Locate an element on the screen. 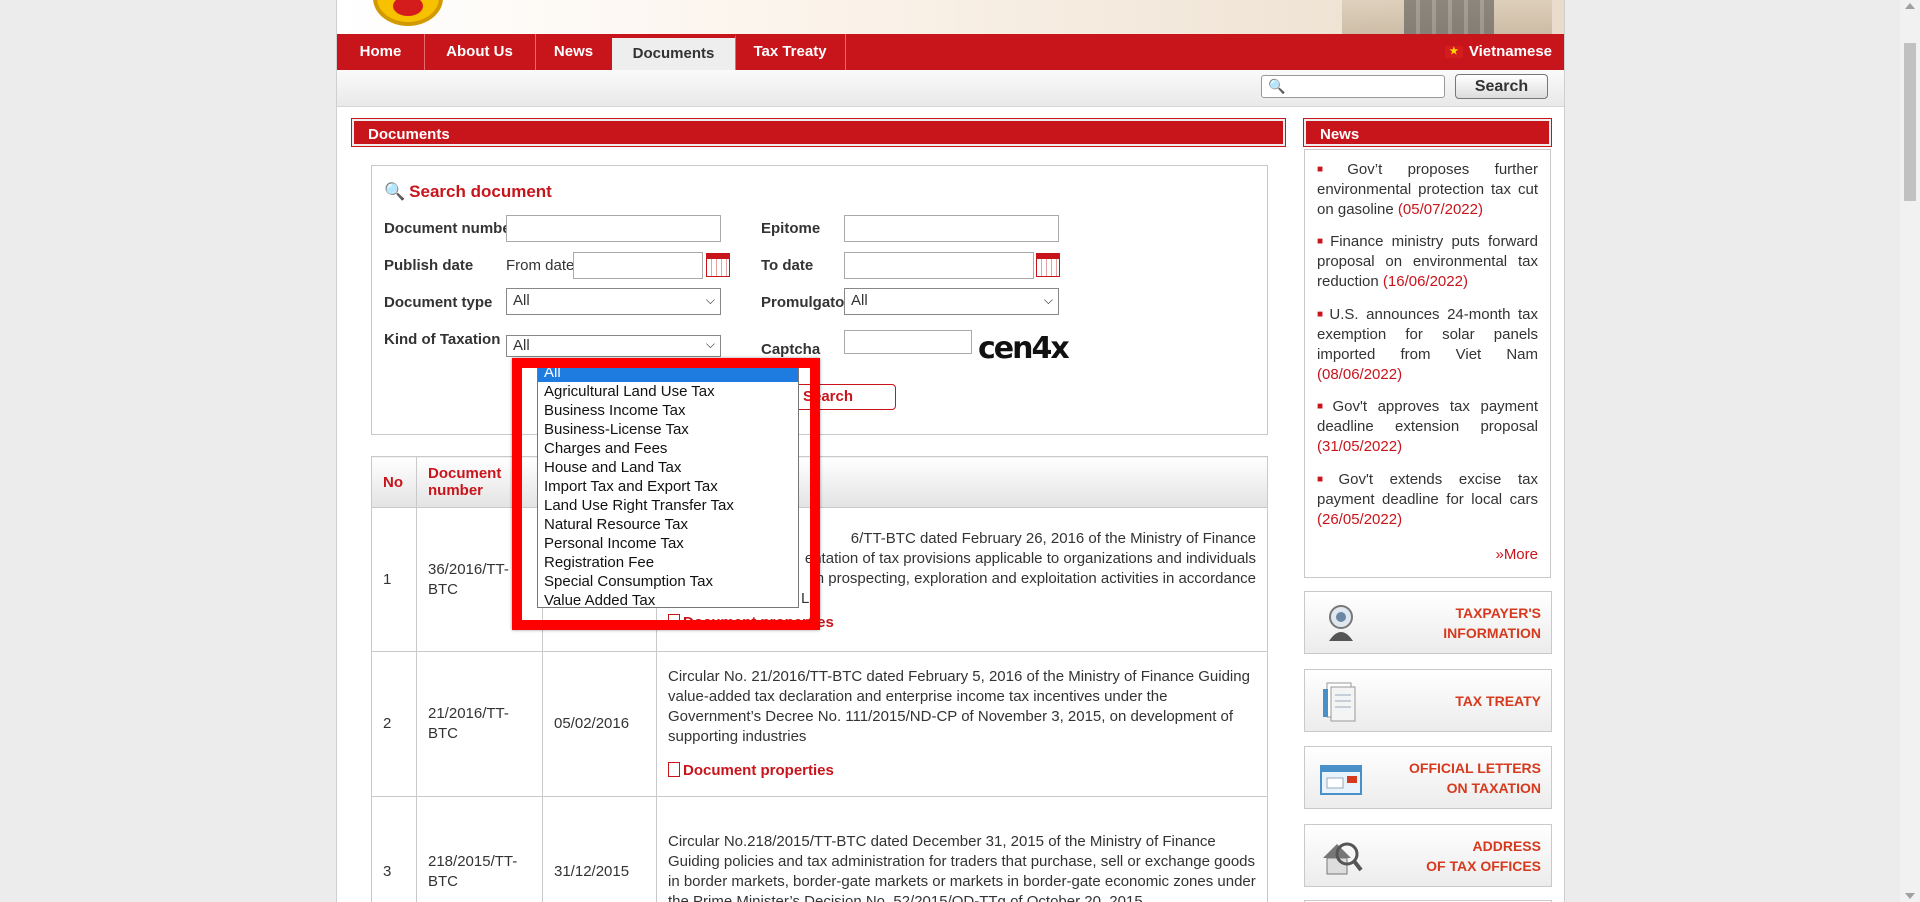 The image size is (1920, 902). scroll-down-arrow-icon is located at coordinates (1910, 896).